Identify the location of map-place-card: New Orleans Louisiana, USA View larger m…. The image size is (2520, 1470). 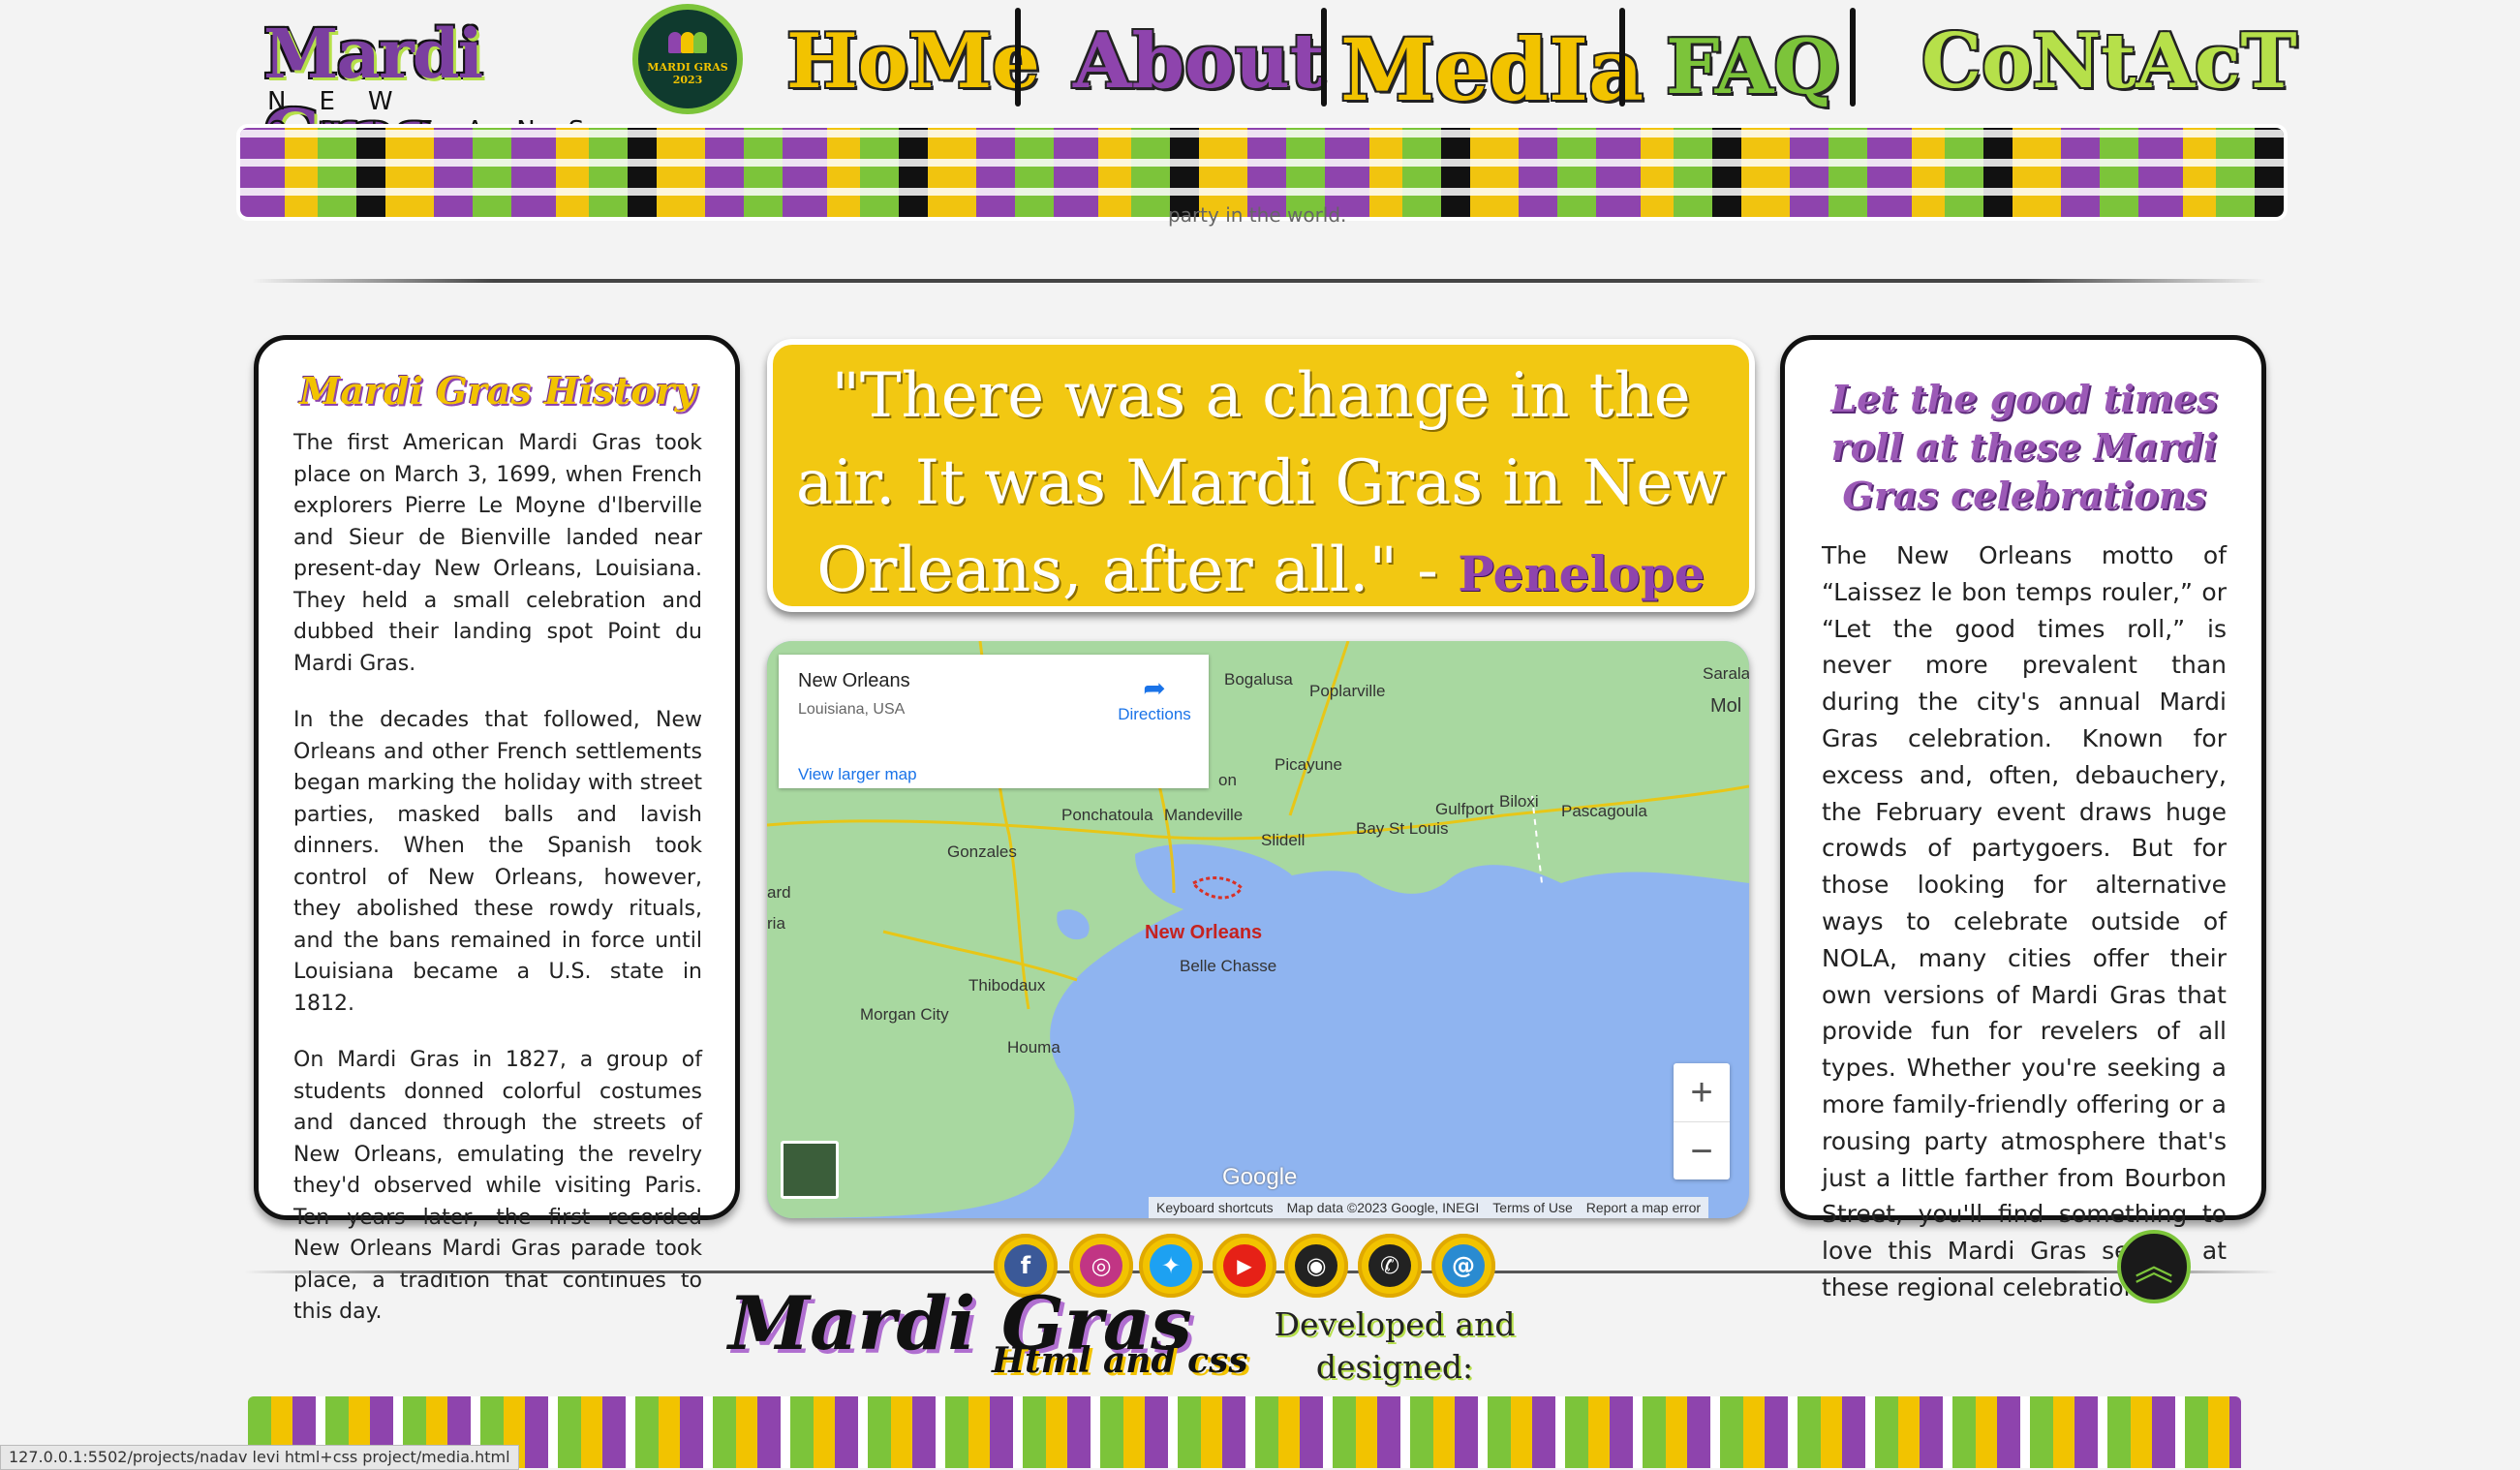
(994, 721).